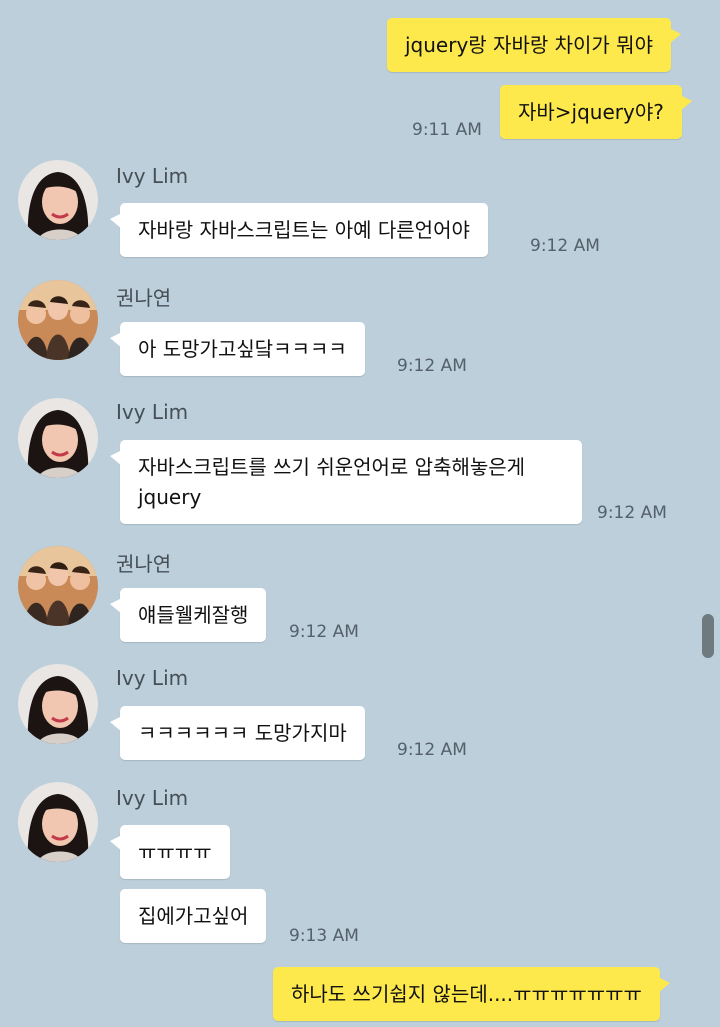 This screenshot has height=1027, width=720. What do you see at coordinates (324, 936) in the screenshot?
I see `message-timestamp: 9:13 AM` at bounding box center [324, 936].